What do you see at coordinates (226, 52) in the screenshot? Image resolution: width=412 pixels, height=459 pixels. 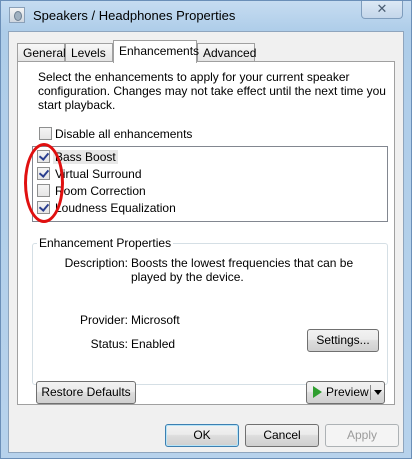 I see `tab-advanced: Advanced` at bounding box center [226, 52].